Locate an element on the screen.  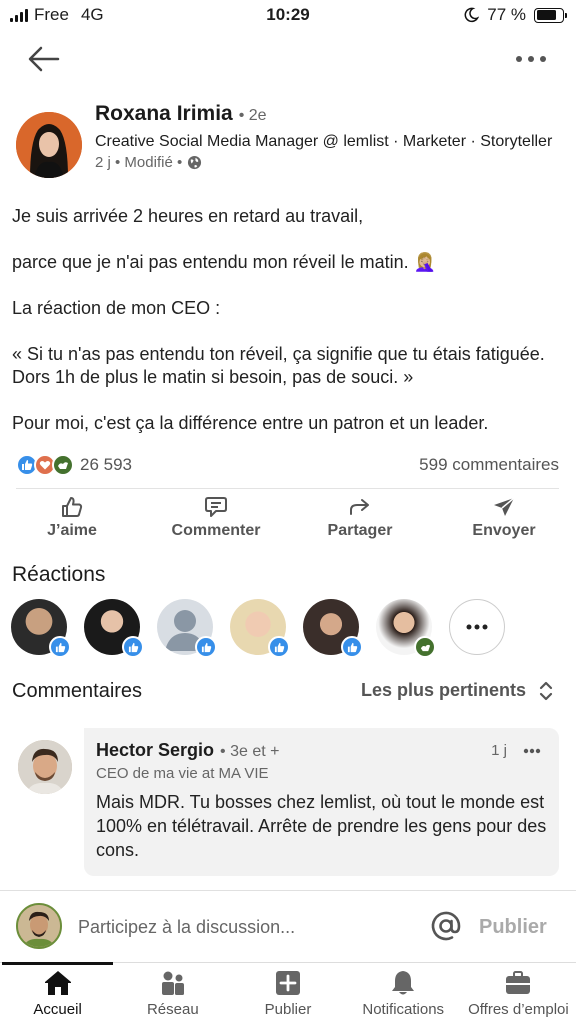
comment-composer: Participez à la discussion... Publier is located at coordinates (288, 926).